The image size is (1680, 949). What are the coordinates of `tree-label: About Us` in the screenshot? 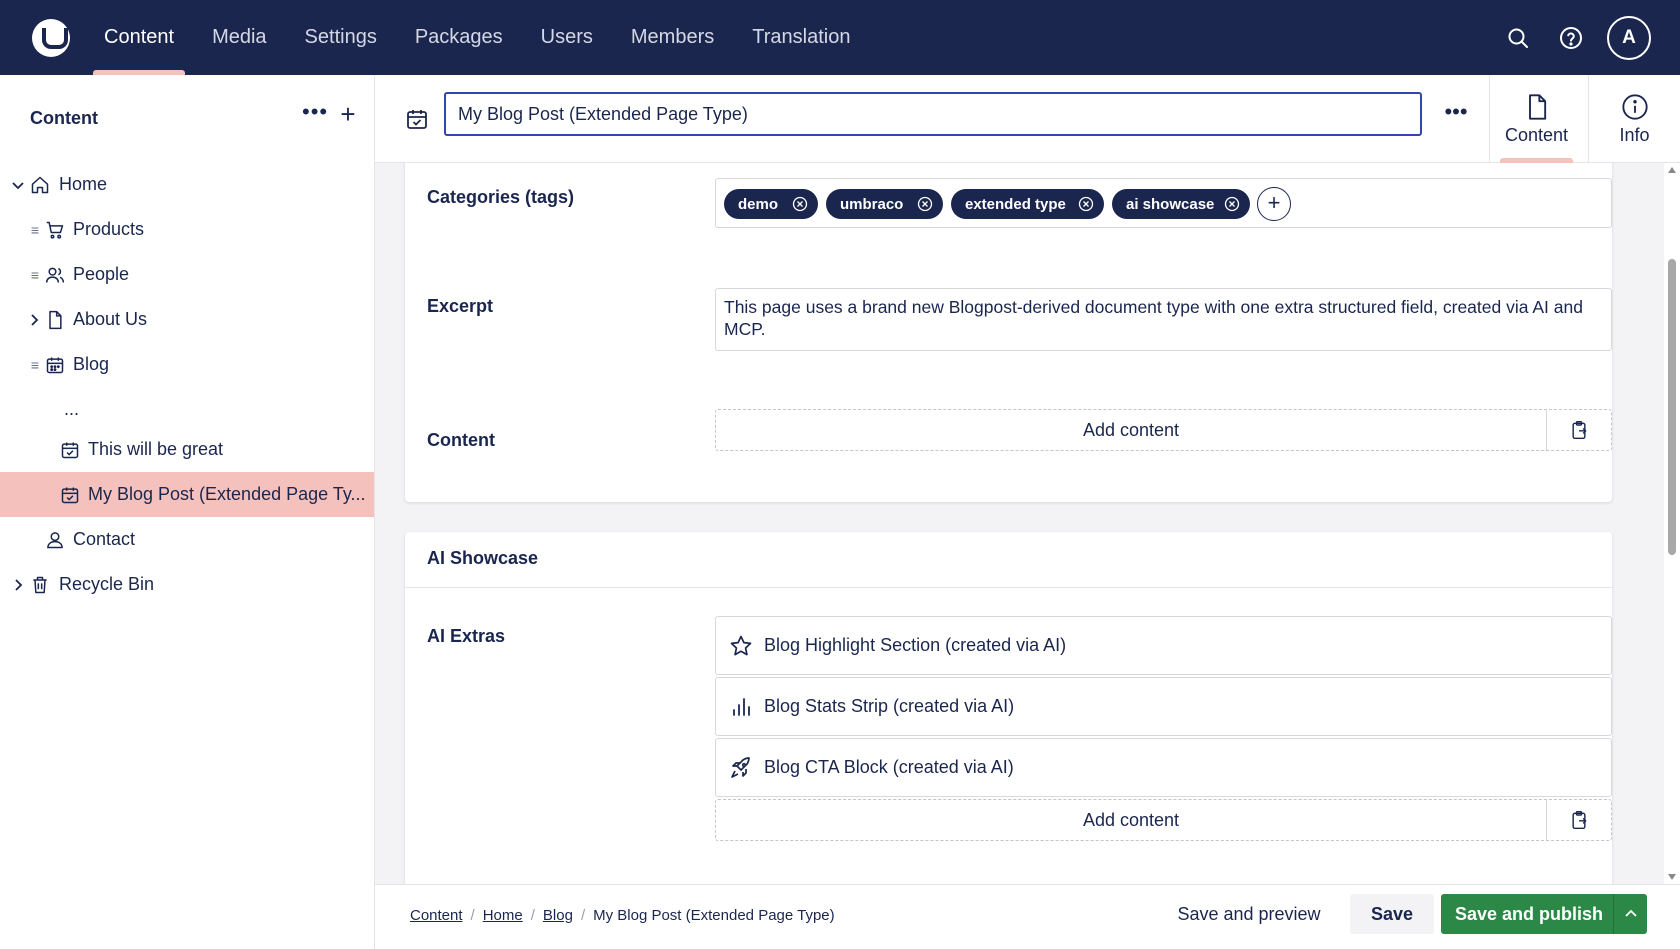 It's located at (110, 319).